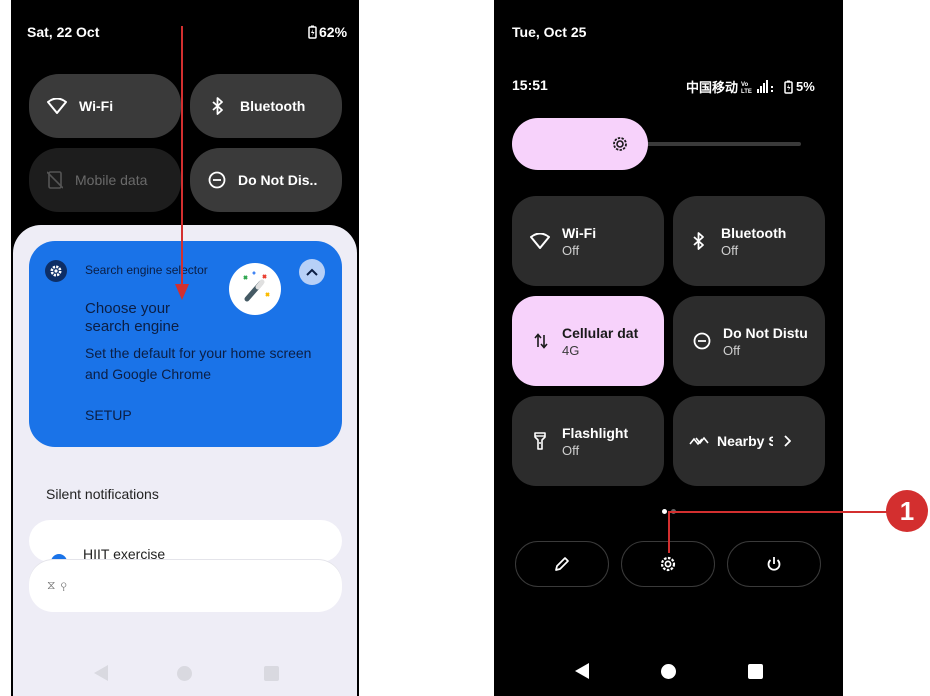  What do you see at coordinates (333, 32) in the screenshot?
I see `battery-percent: 62%` at bounding box center [333, 32].